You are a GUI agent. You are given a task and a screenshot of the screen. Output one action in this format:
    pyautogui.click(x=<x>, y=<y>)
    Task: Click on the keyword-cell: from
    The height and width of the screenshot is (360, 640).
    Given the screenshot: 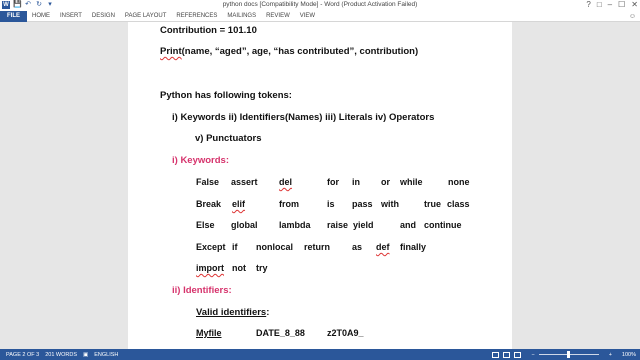 What is the action you would take?
    pyautogui.click(x=289, y=204)
    